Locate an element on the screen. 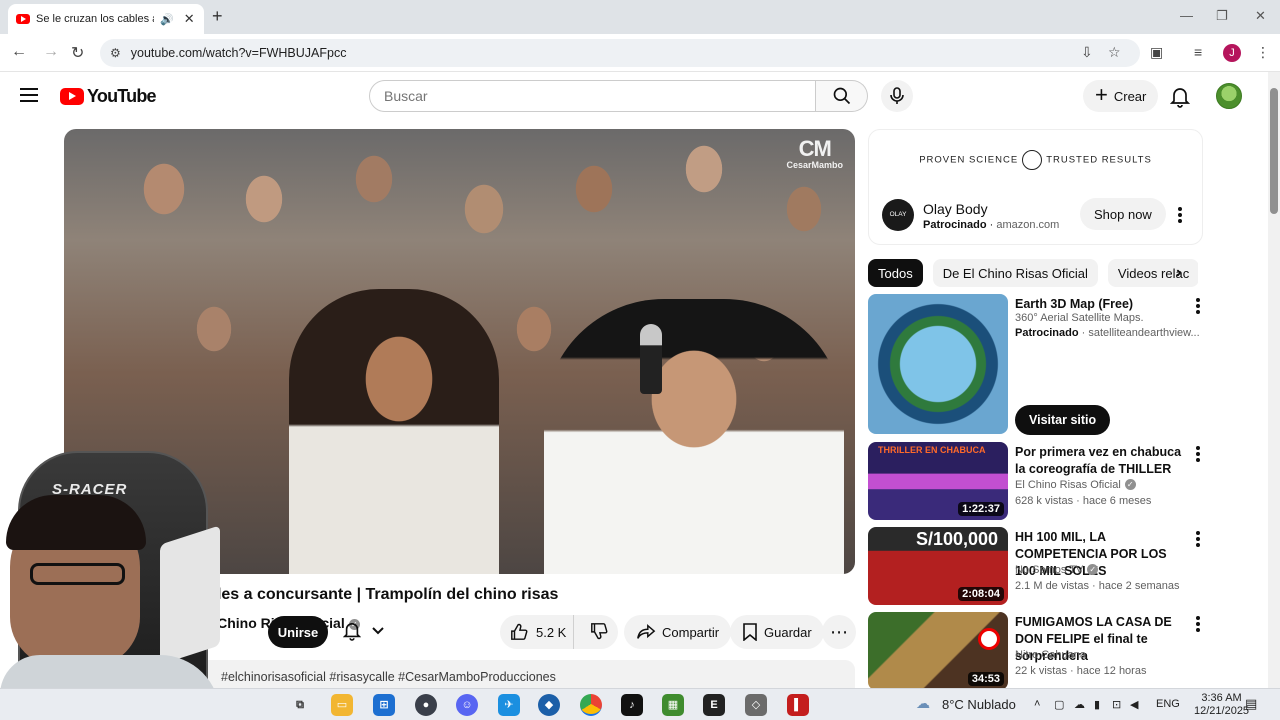  maximize-icon: ❐ is located at coordinates (1222, 16).